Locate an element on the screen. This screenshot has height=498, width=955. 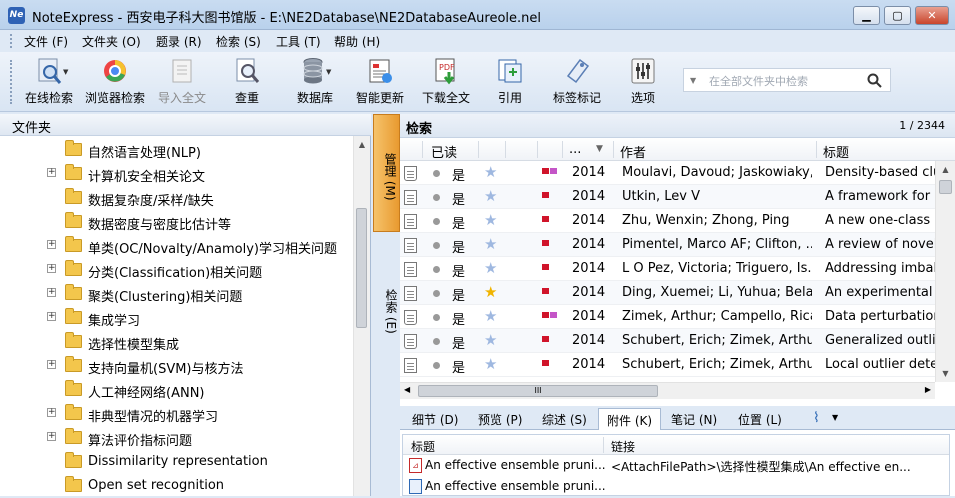
results-scrollbar: ▲ ▼ is located at coordinates (945, 271).